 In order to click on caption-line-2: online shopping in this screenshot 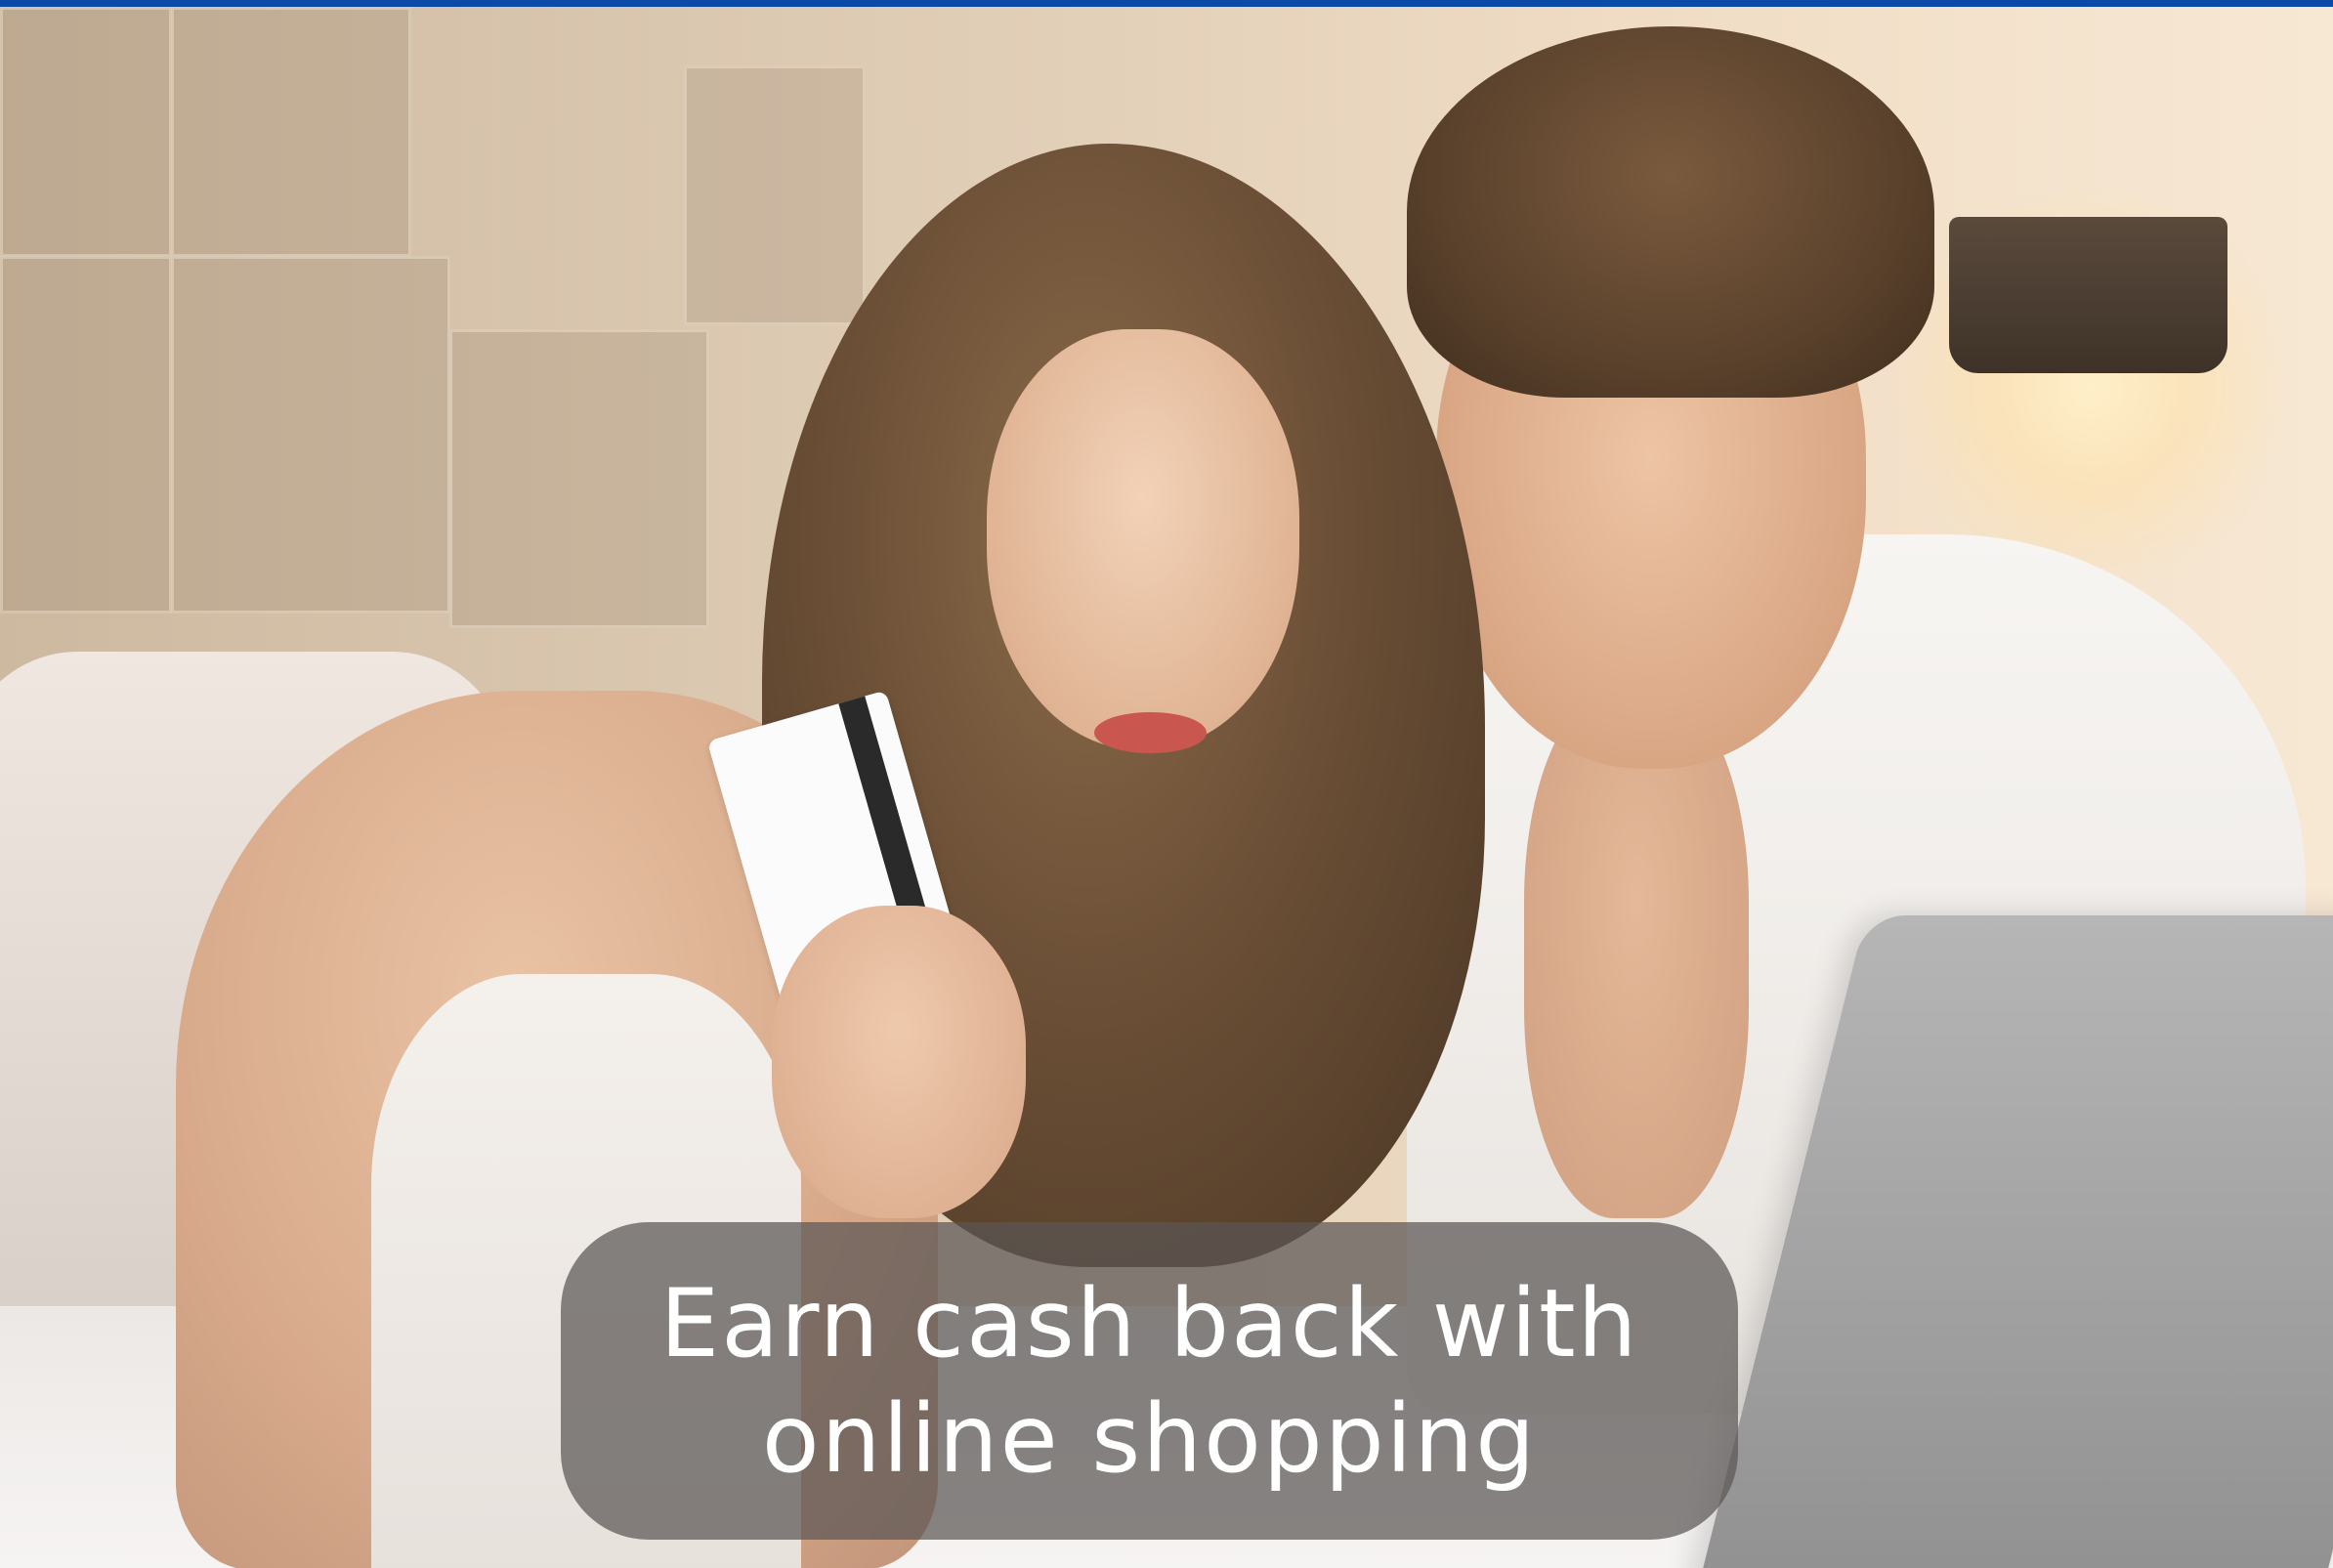, I will do `click(1150, 1438)`.